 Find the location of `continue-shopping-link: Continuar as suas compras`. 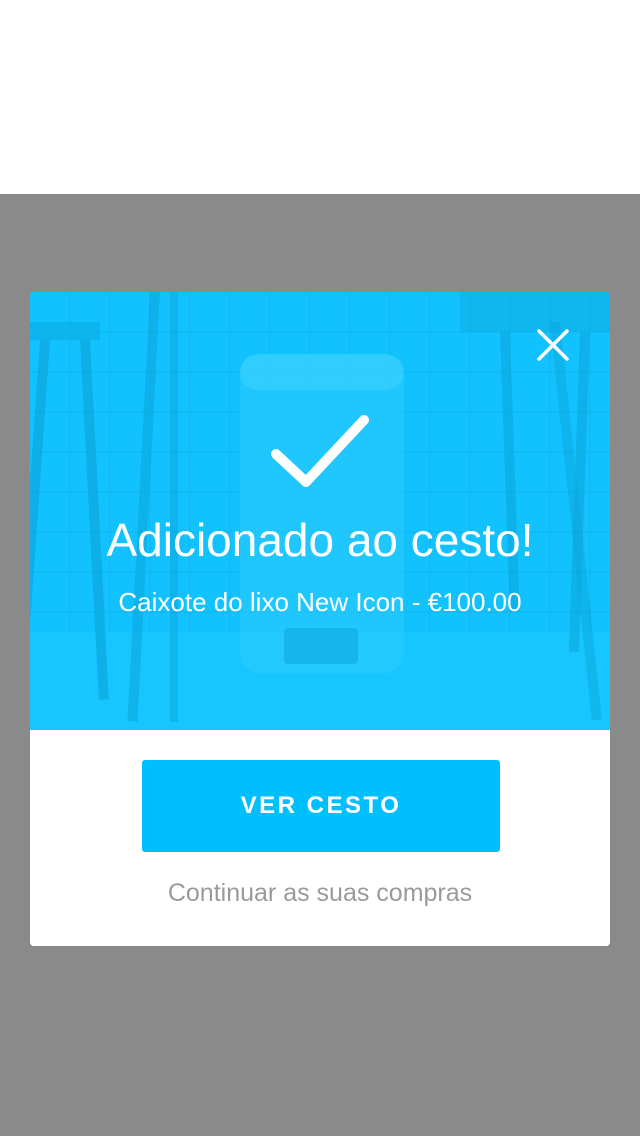

continue-shopping-link: Continuar as suas compras is located at coordinates (320, 893).